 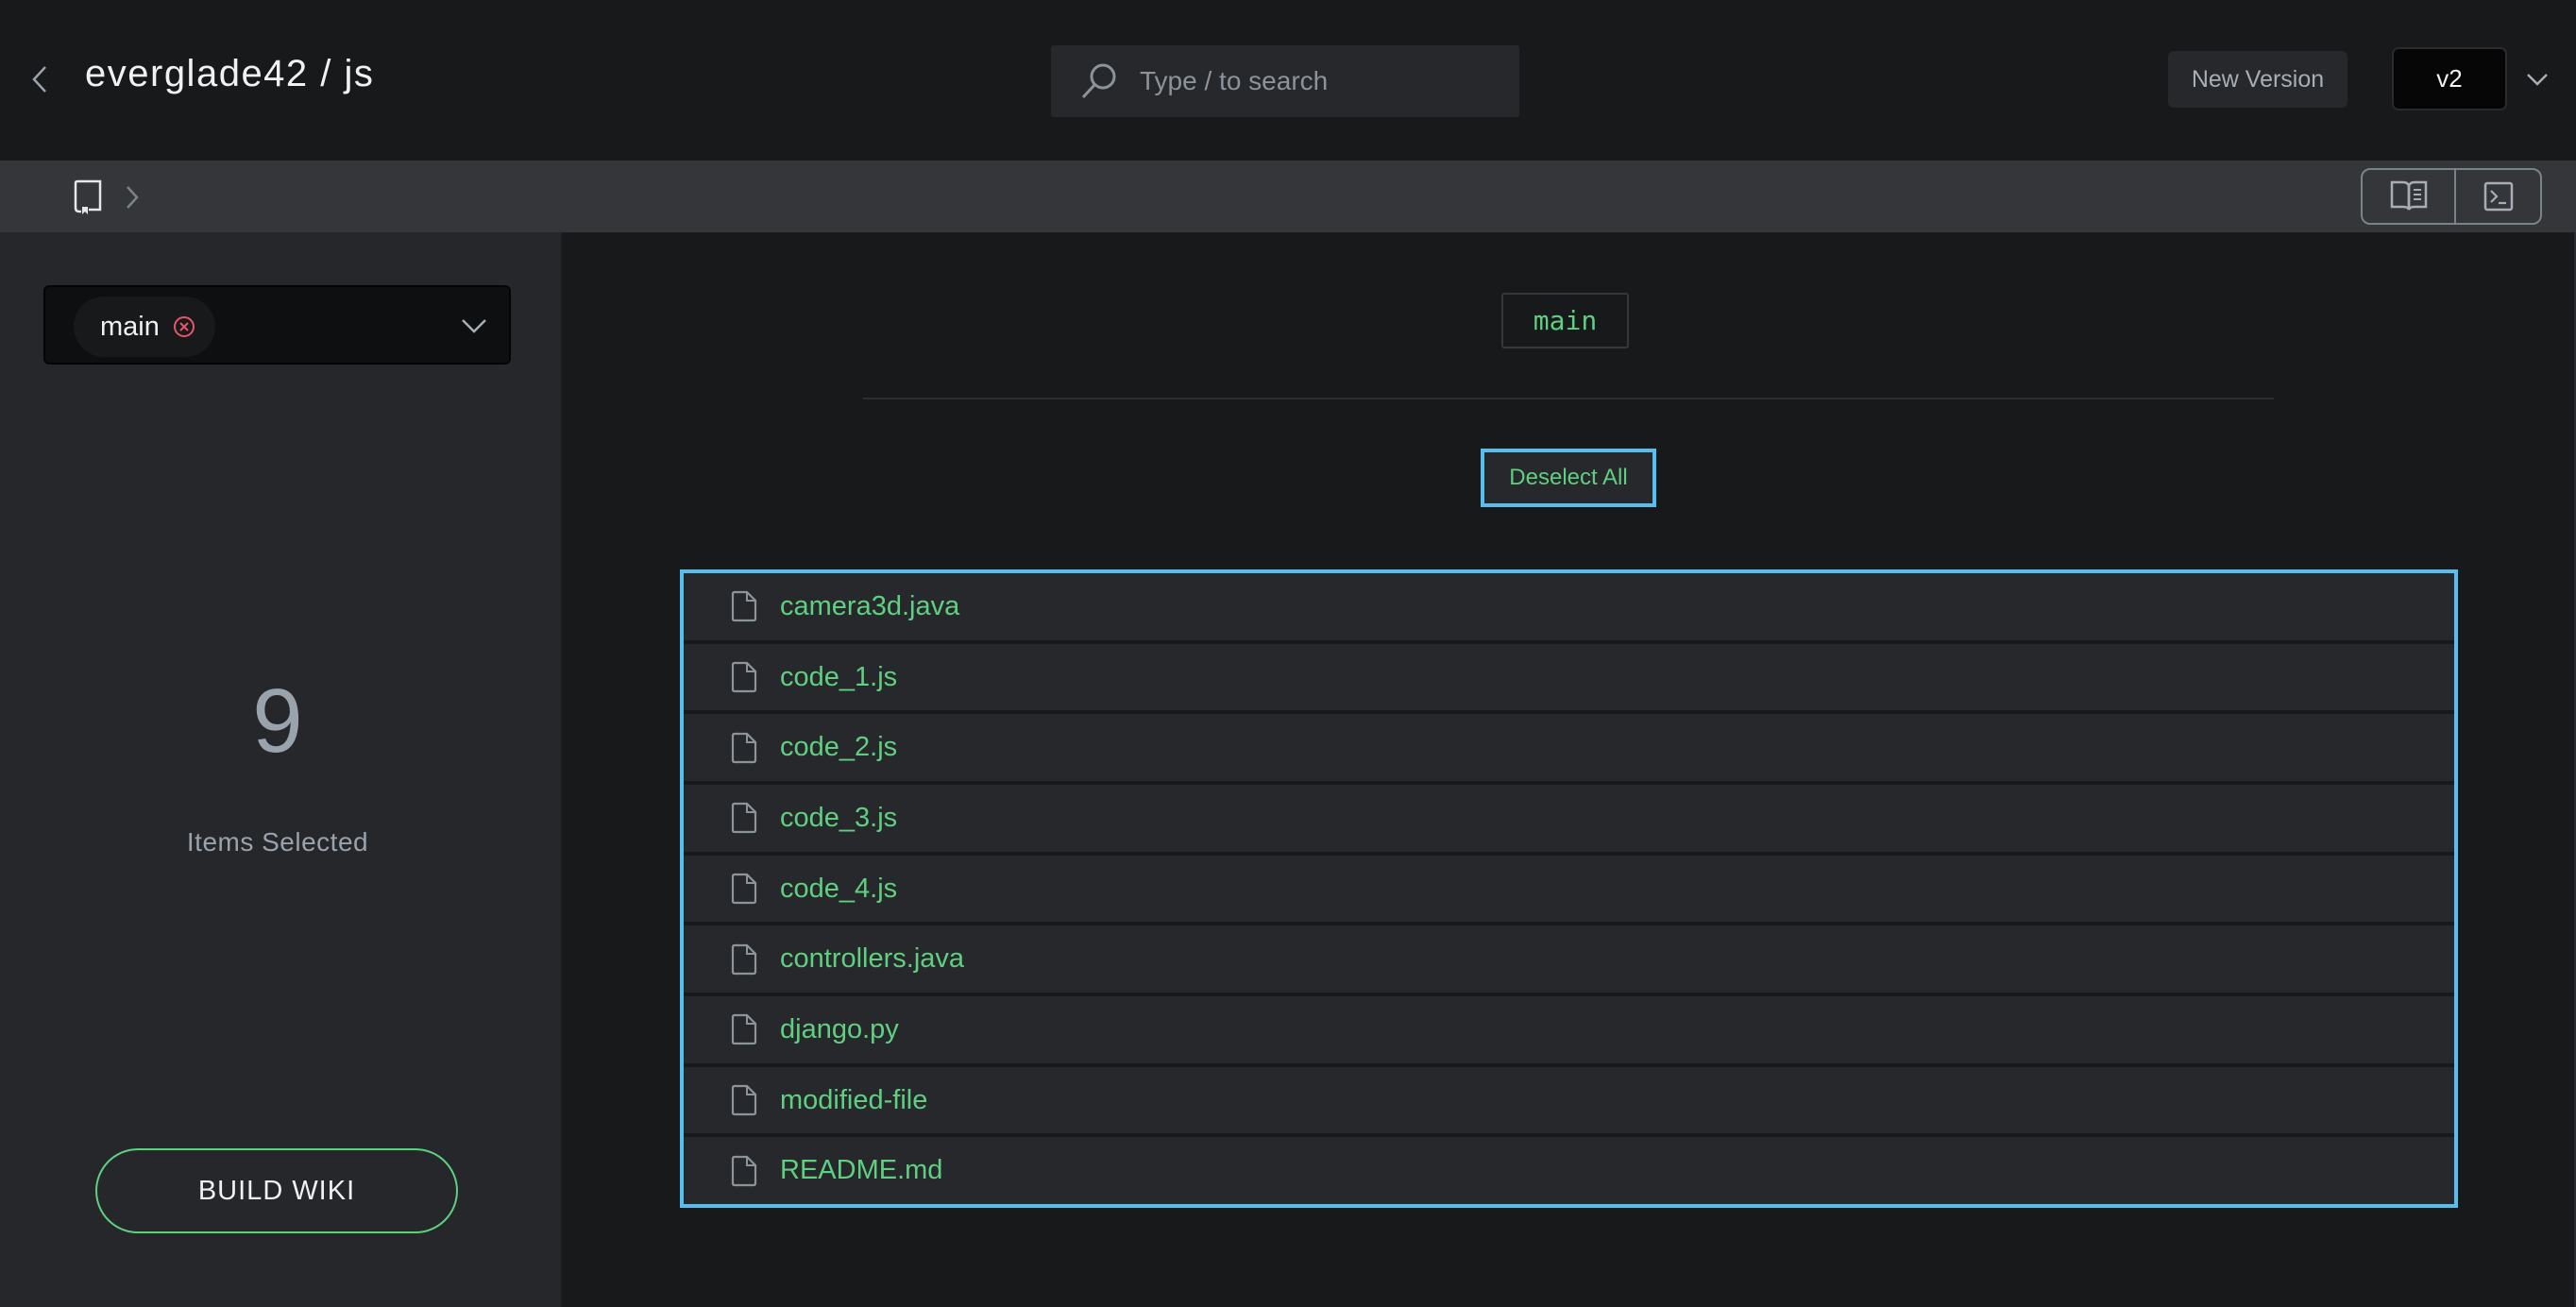 I want to click on branch-chip-label: main, so click(x=130, y=326).